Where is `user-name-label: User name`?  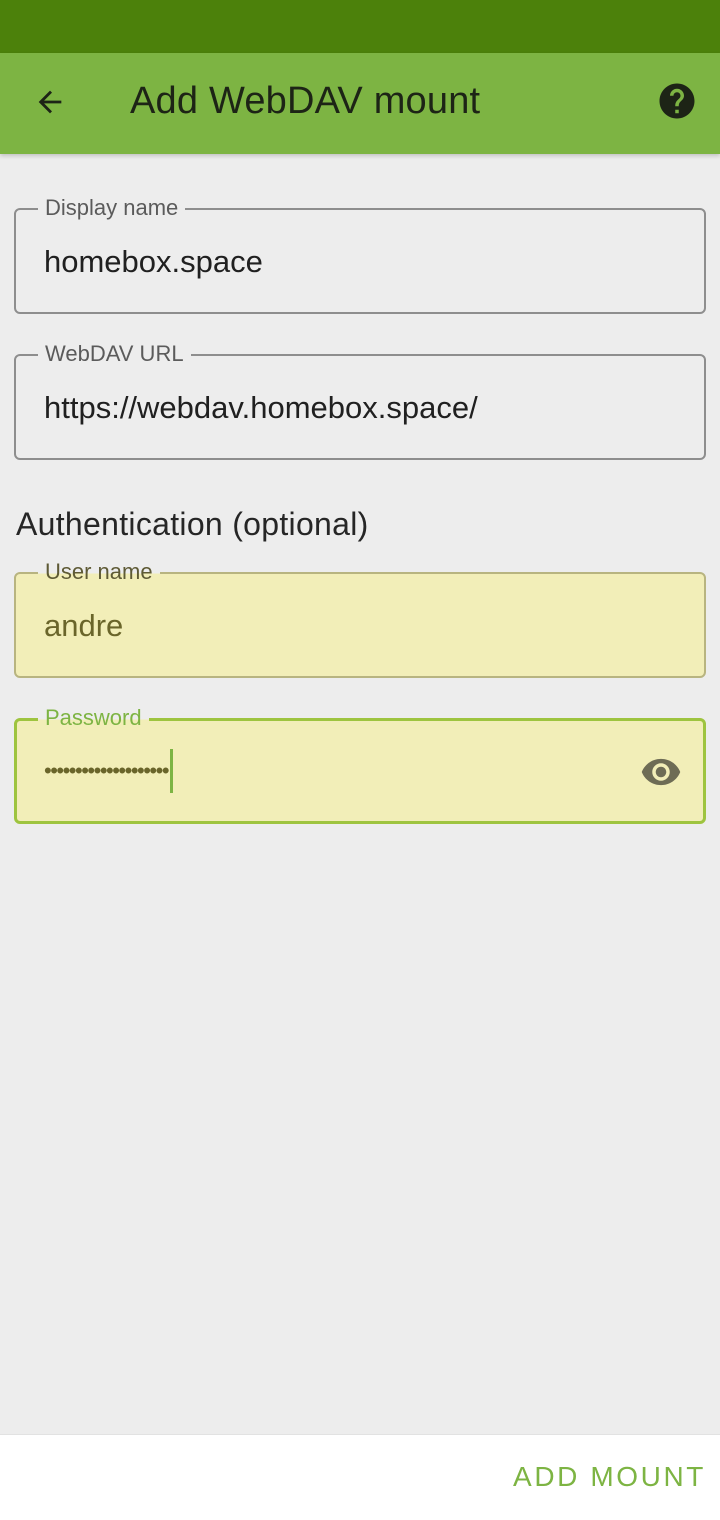
user-name-label: User name is located at coordinates (99, 572).